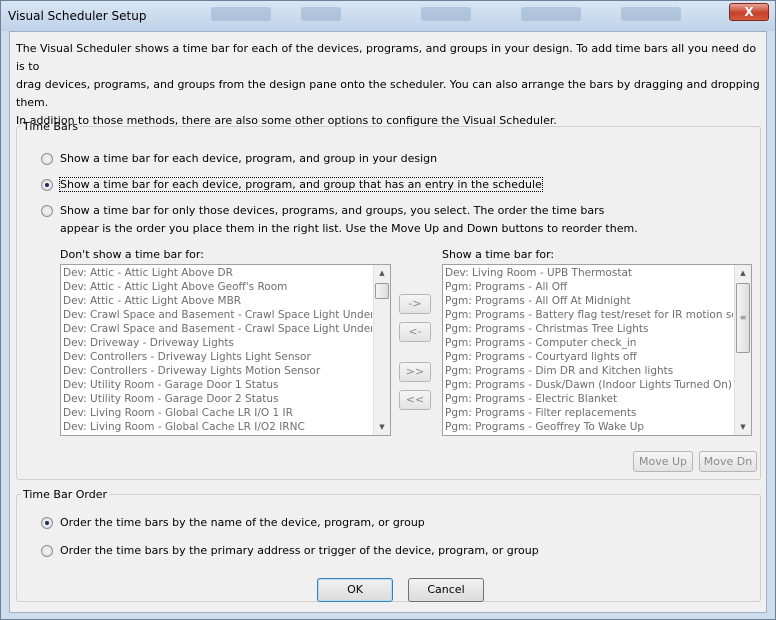 This screenshot has height=620, width=776. I want to click on window-title: Visual Scheduler Setup, so click(77, 16).